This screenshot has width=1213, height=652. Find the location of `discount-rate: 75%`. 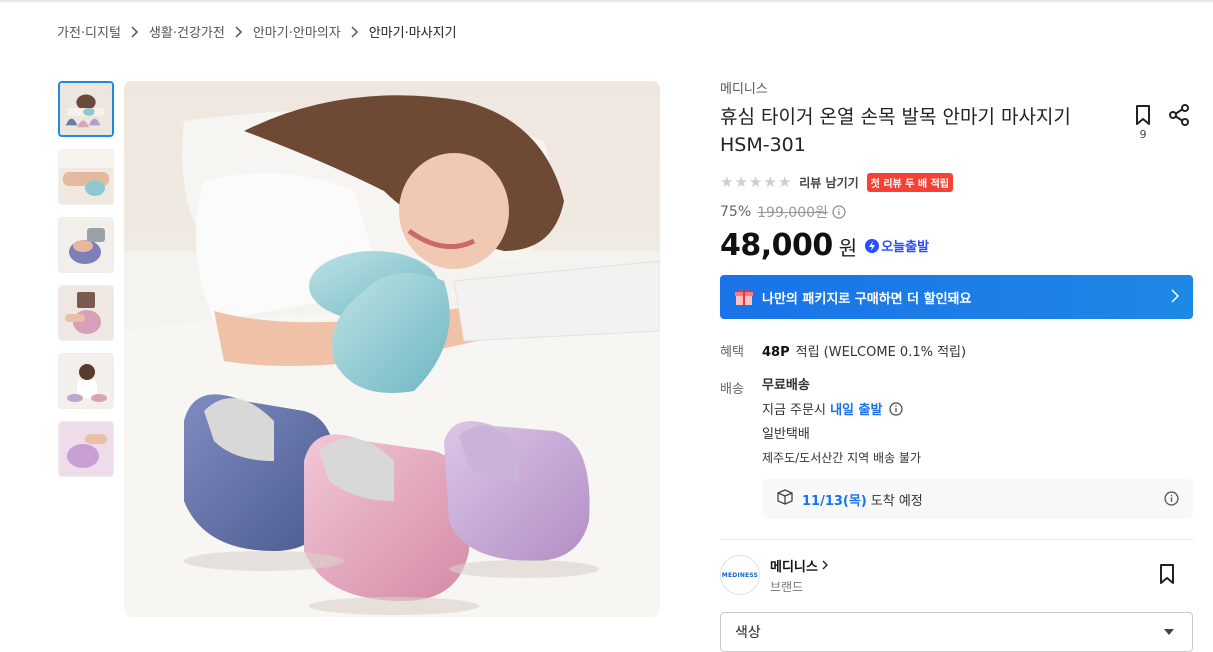

discount-rate: 75% is located at coordinates (736, 212).